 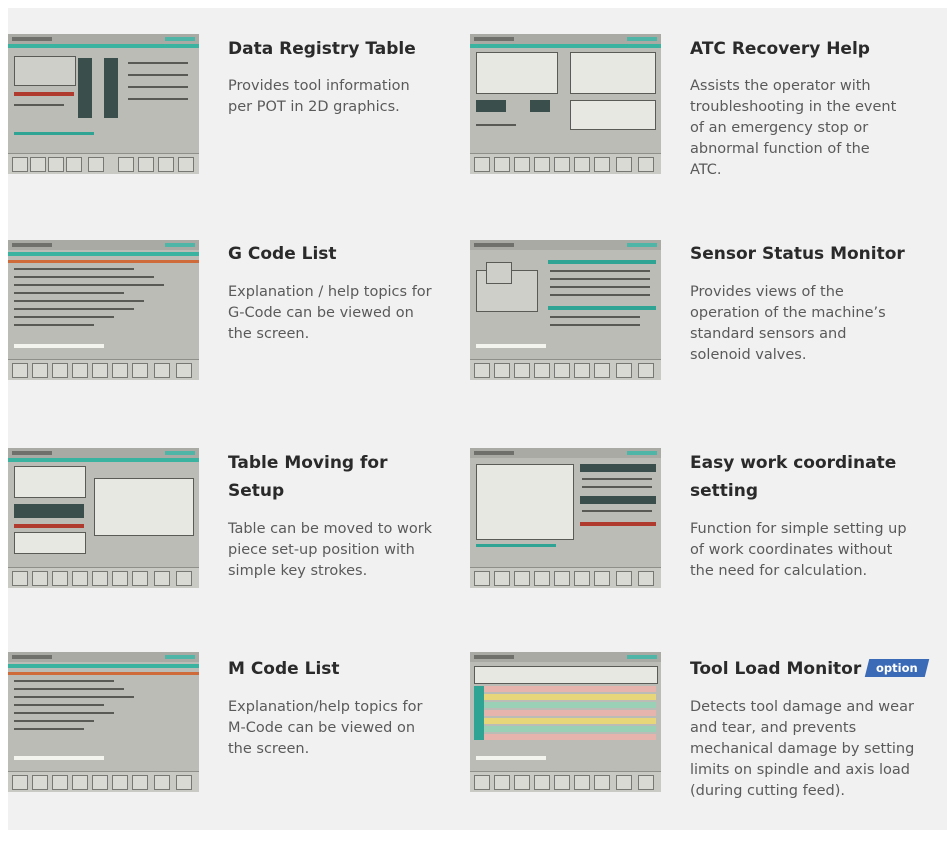 I want to click on feature-title: G Code List, so click(x=282, y=254).